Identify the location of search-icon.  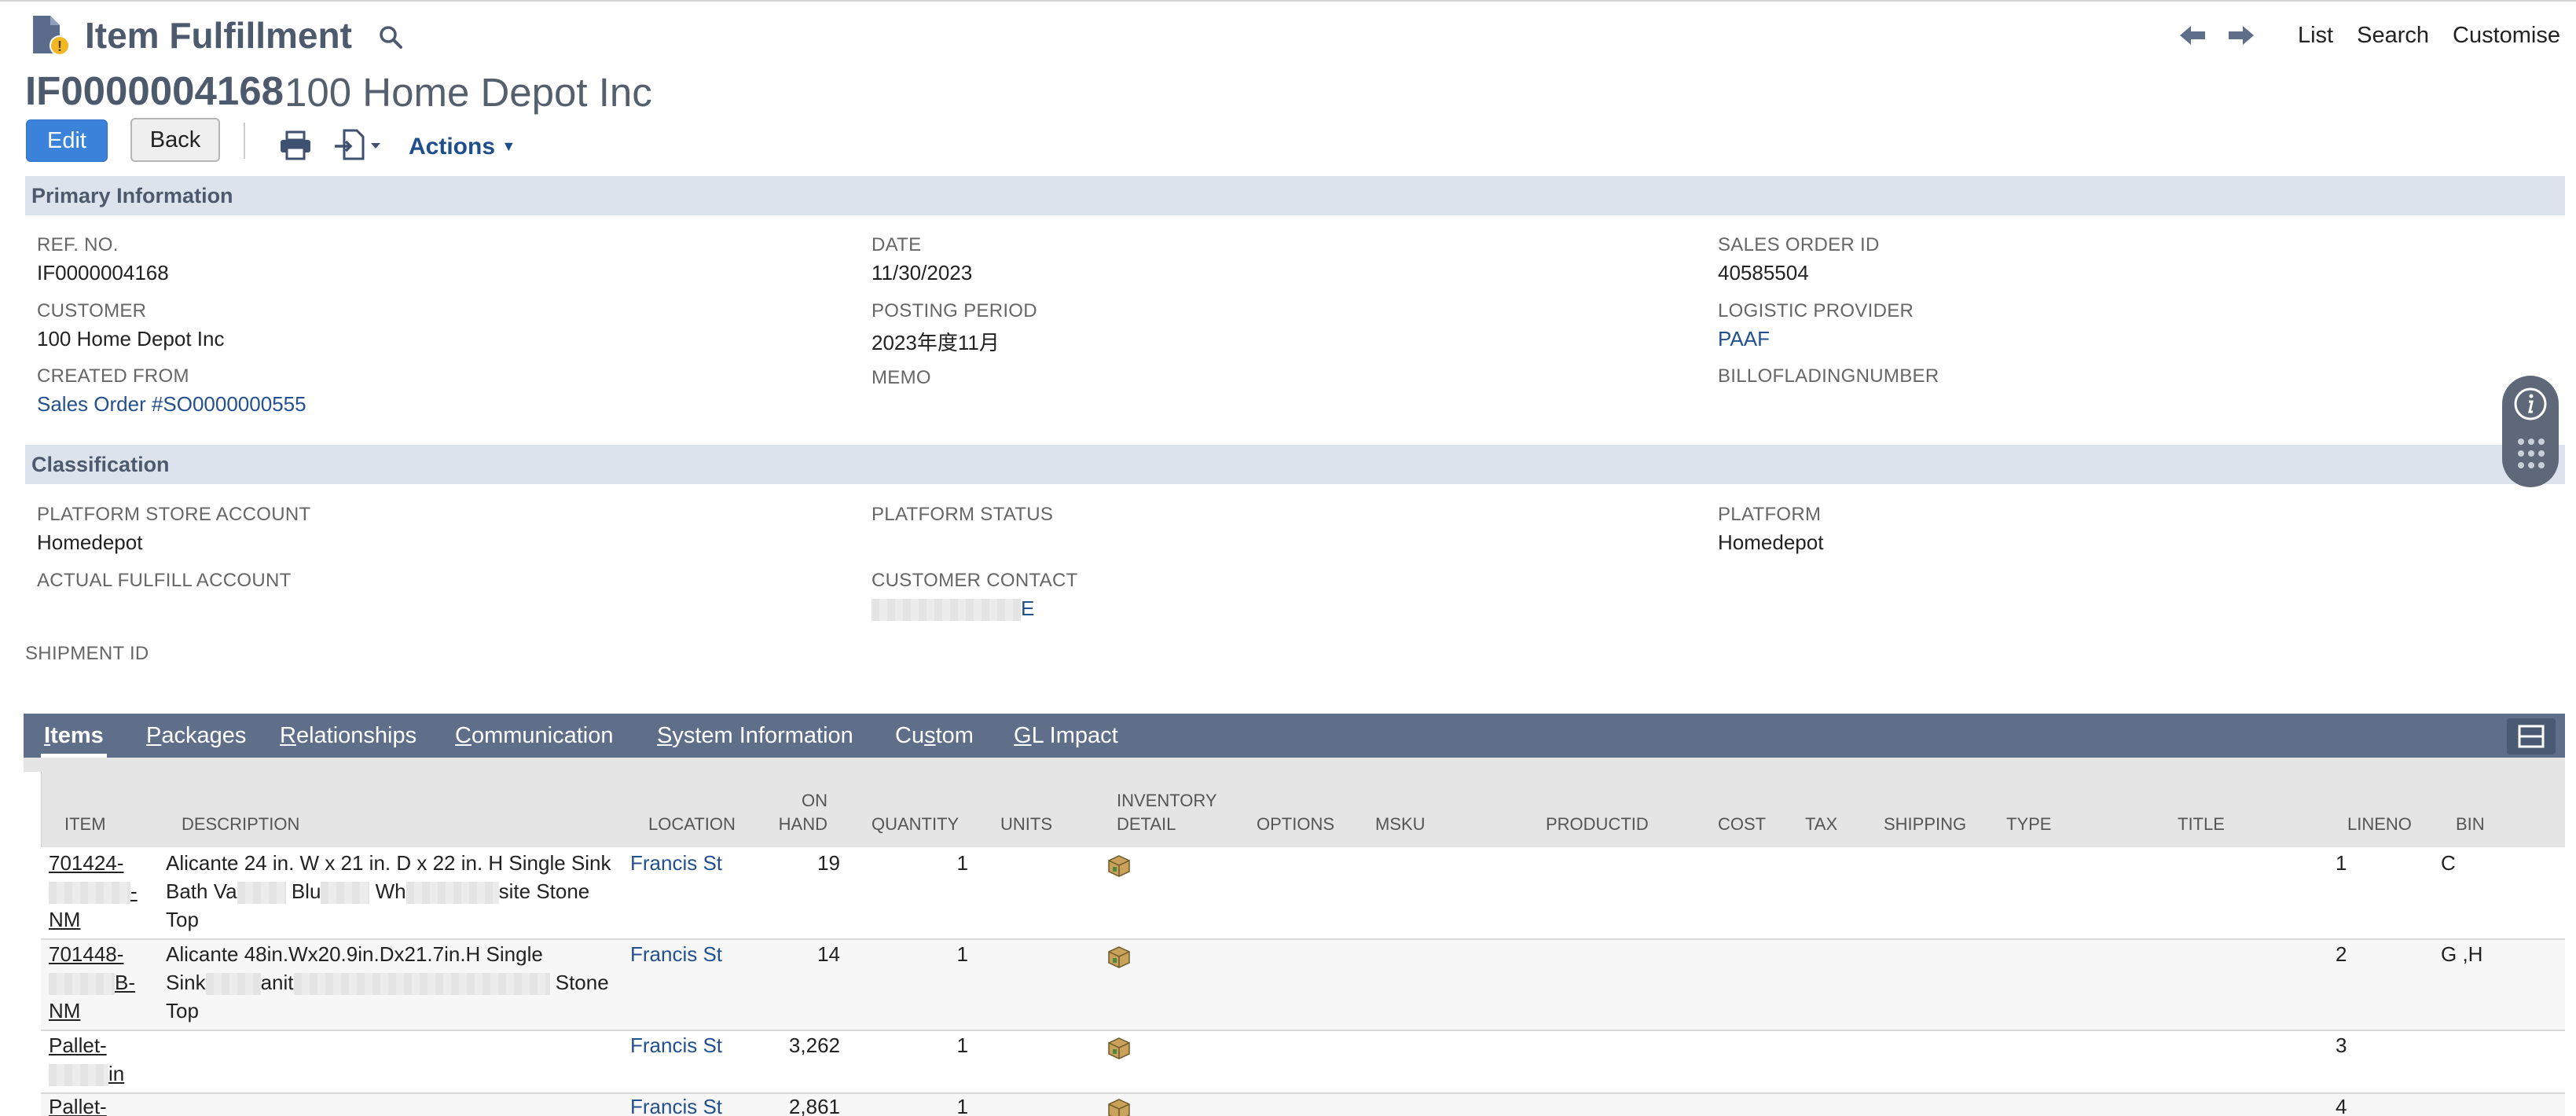
(390, 37).